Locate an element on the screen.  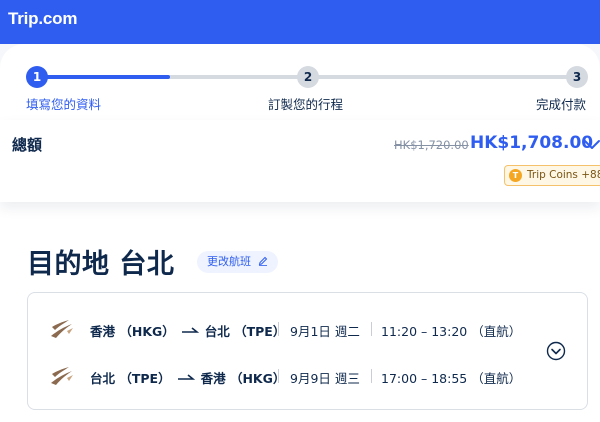
flight-date: 9月9日 週三 is located at coordinates (325, 378).